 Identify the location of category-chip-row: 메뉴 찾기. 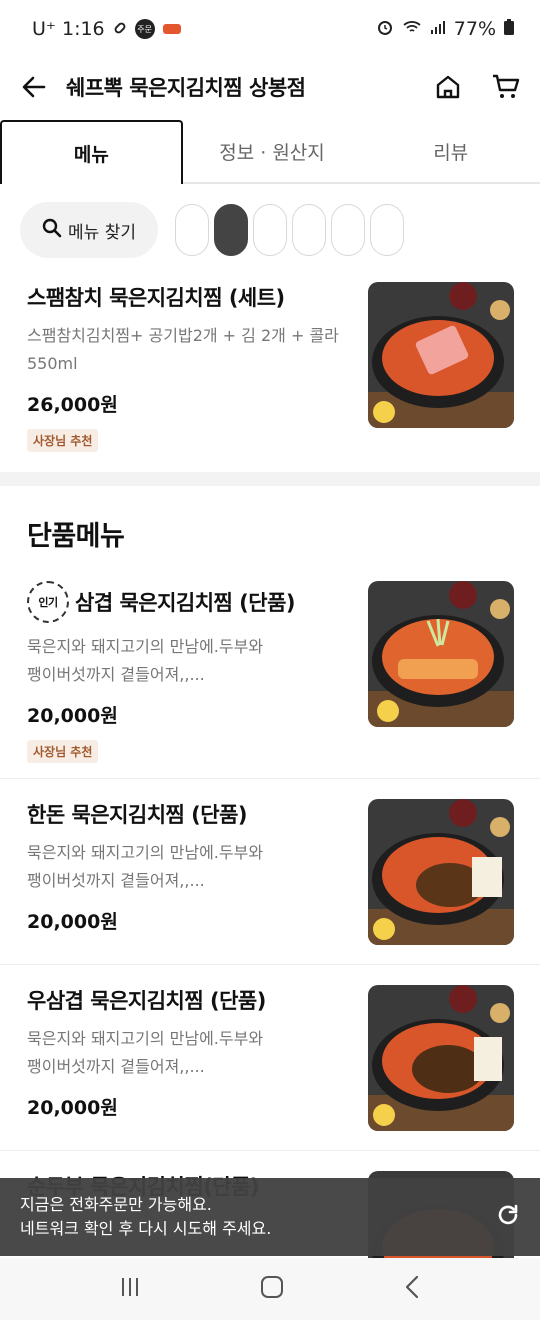
(212, 230).